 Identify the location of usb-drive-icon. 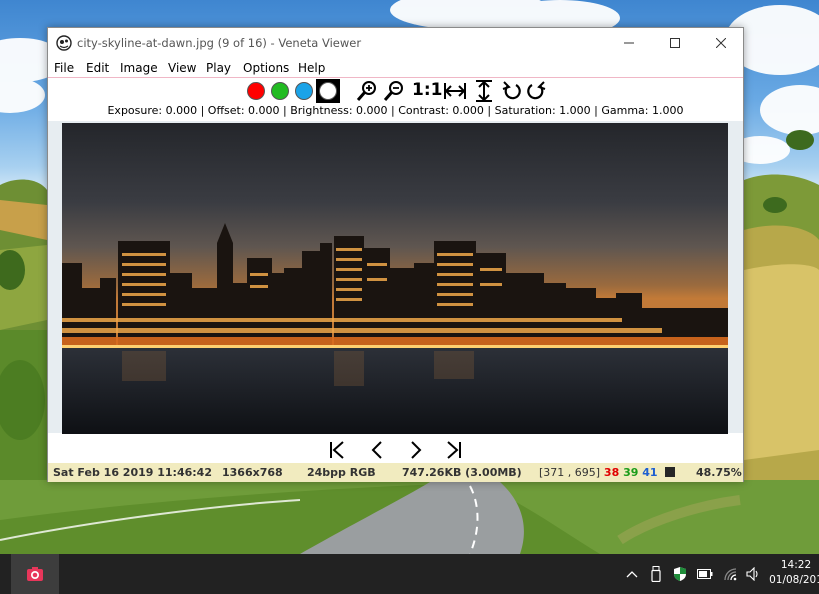
(656, 574).